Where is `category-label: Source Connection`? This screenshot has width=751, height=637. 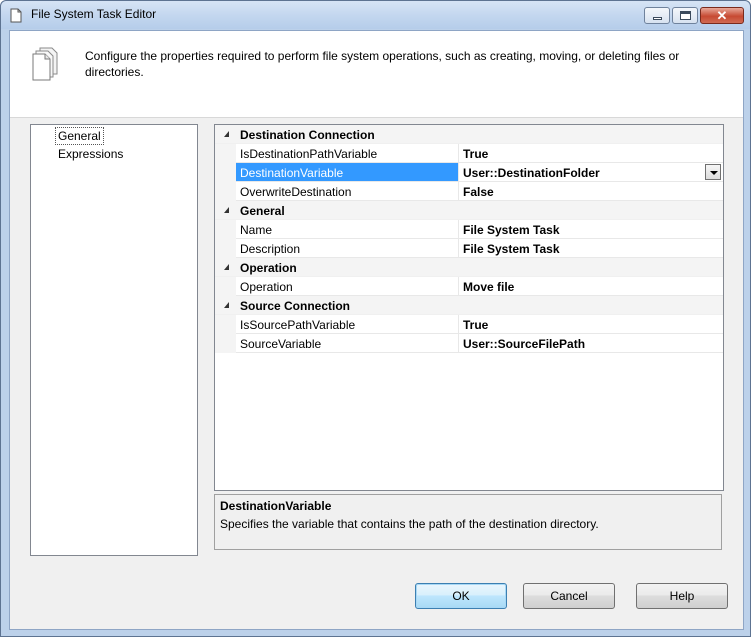
category-label: Source Connection is located at coordinates (295, 306).